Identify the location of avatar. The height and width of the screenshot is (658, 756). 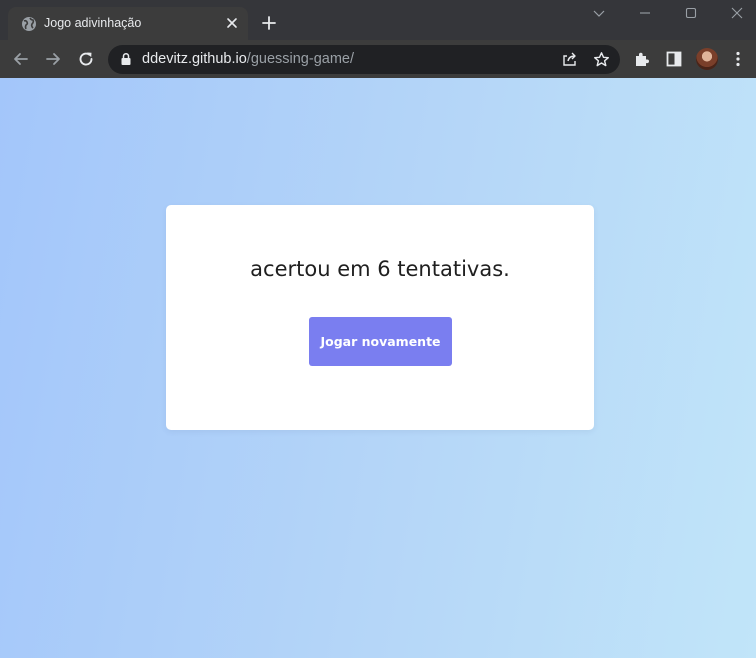
(707, 59).